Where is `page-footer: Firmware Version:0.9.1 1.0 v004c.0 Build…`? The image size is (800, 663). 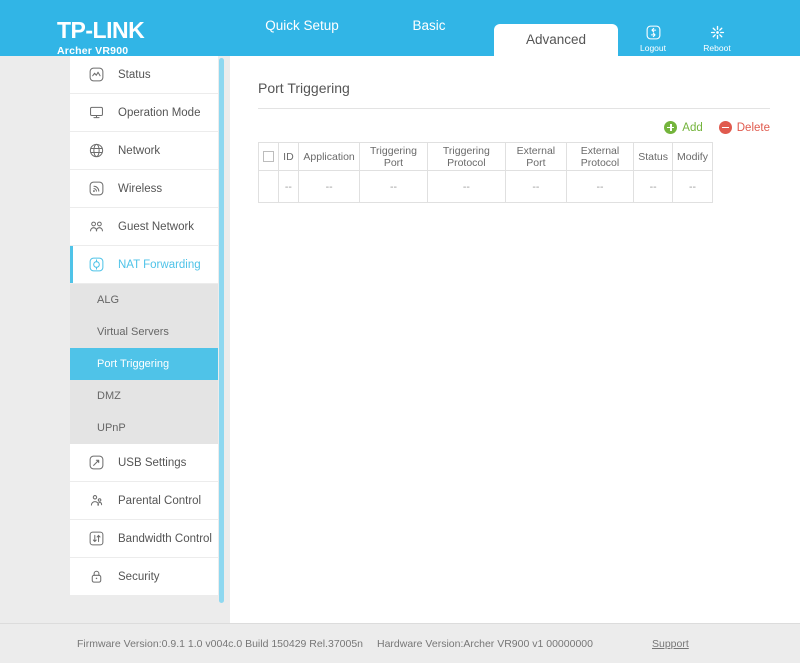
page-footer: Firmware Version:0.9.1 1.0 v004c.0 Build… is located at coordinates (400, 643).